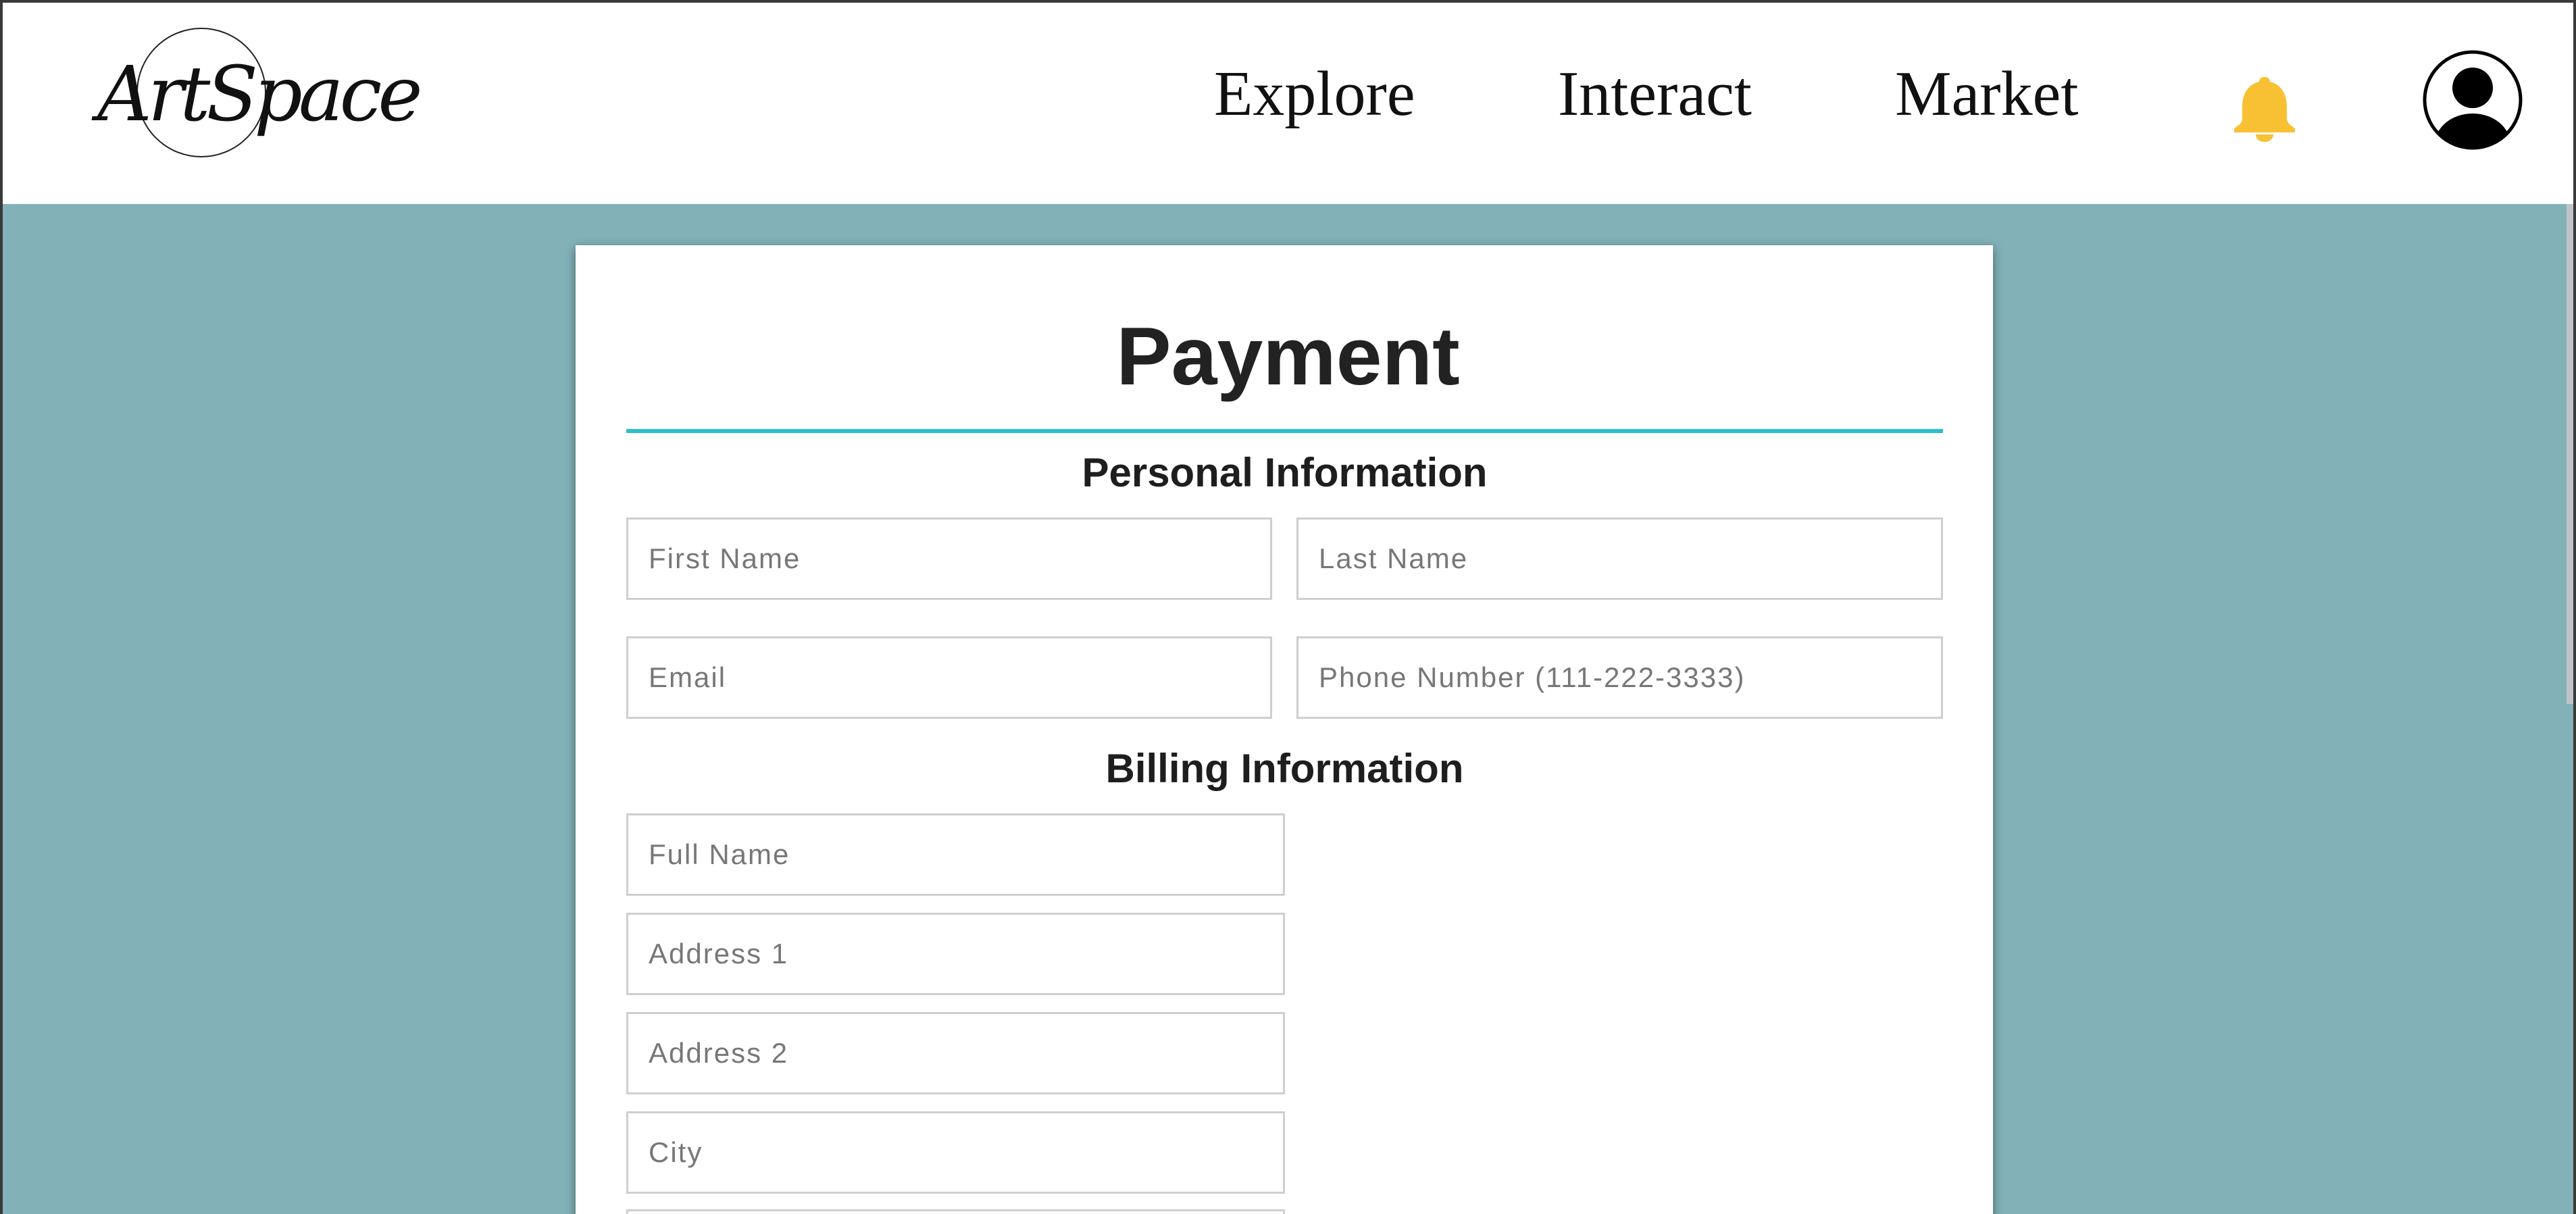 This screenshot has width=2576, height=1214. I want to click on artspace-logo: ArtSpace, so click(257, 98).